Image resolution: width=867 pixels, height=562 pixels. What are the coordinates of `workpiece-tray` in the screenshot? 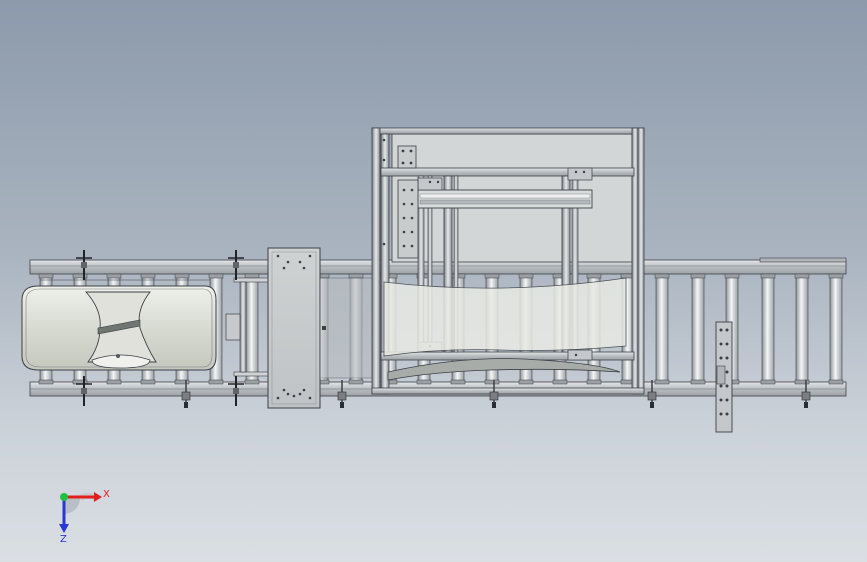 It's located at (119, 325).